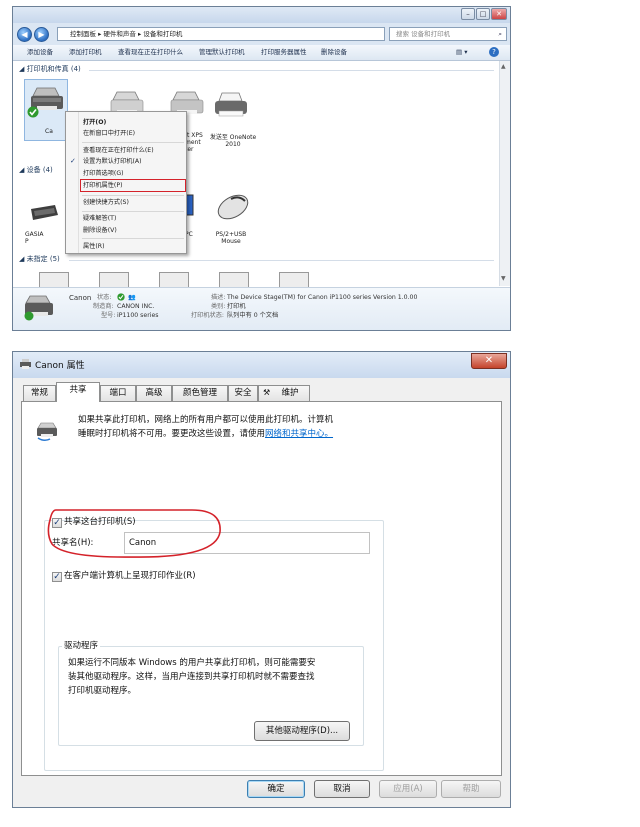  What do you see at coordinates (200, 393) in the screenshot?
I see `tab-color-management: 颜色管理` at bounding box center [200, 393].